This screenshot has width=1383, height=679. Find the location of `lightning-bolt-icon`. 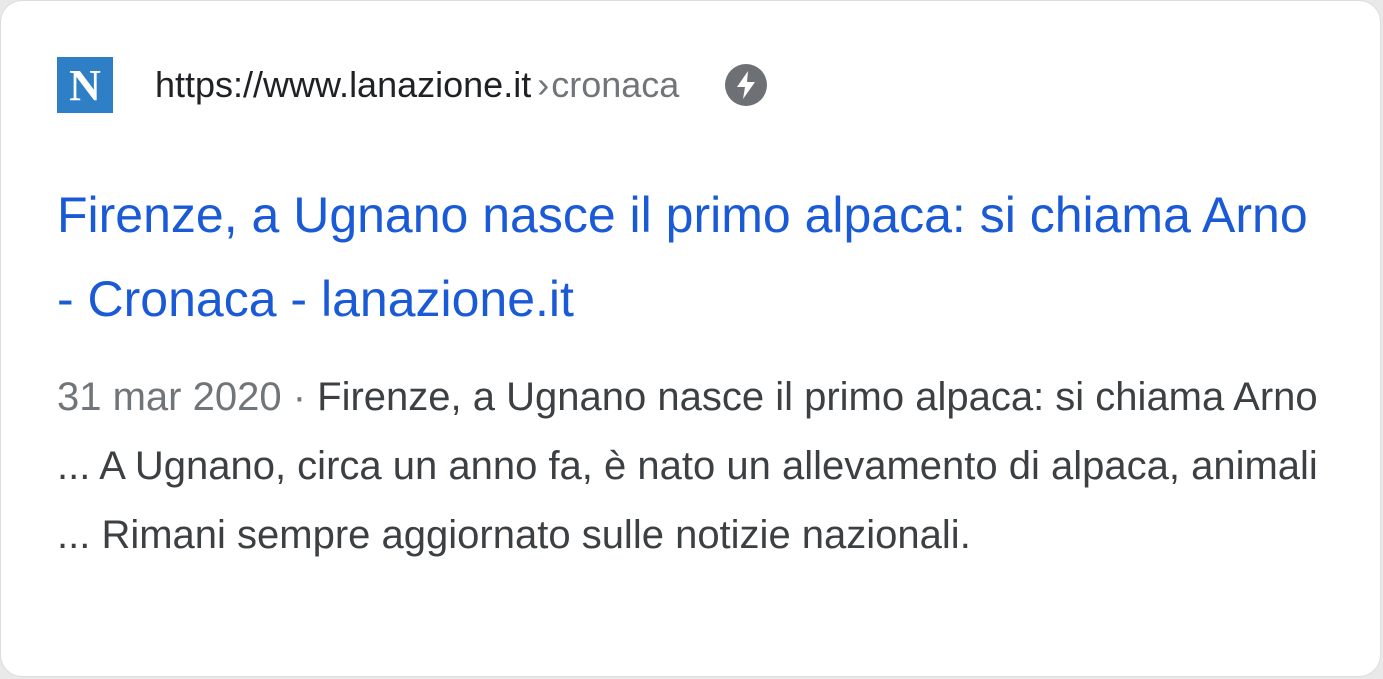

lightning-bolt-icon is located at coordinates (746, 85).